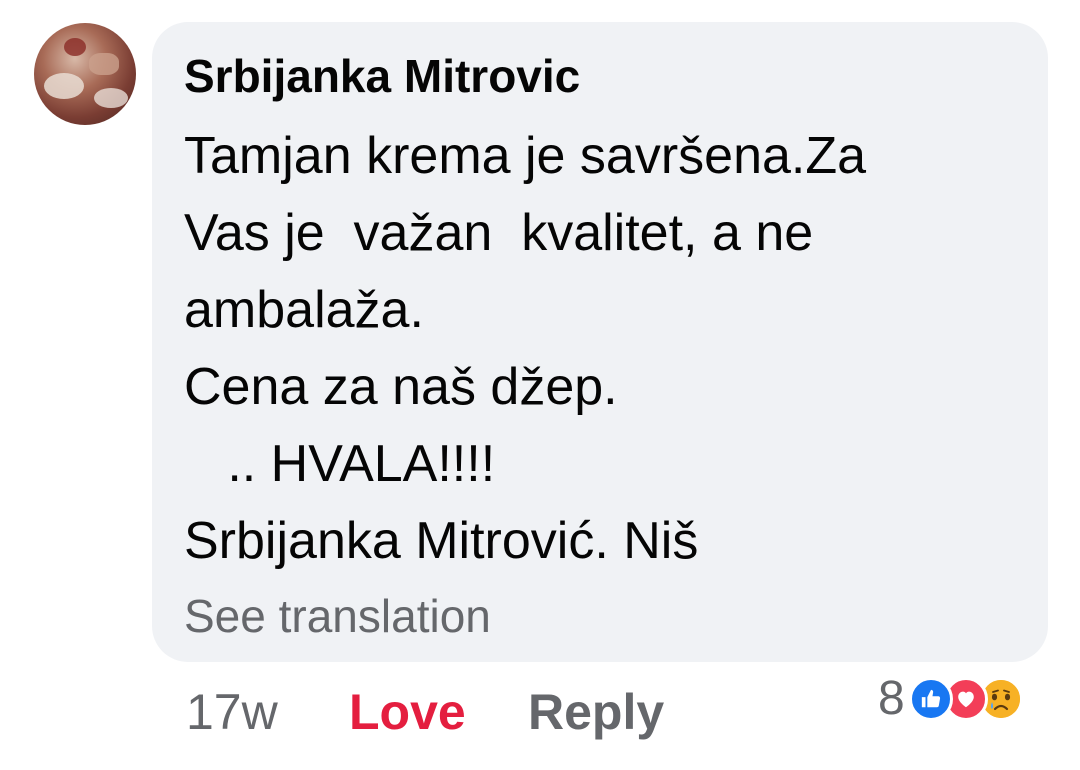  What do you see at coordinates (407, 712) in the screenshot?
I see `love-button: Love` at bounding box center [407, 712].